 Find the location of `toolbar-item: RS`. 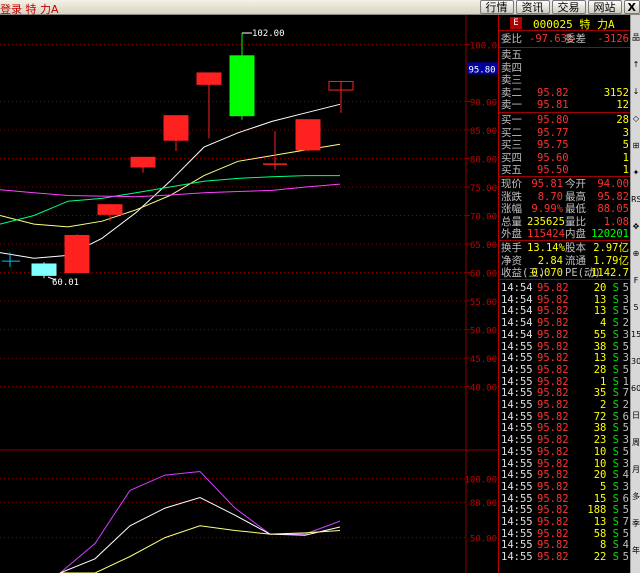

toolbar-item: RS is located at coordinates (635, 200).